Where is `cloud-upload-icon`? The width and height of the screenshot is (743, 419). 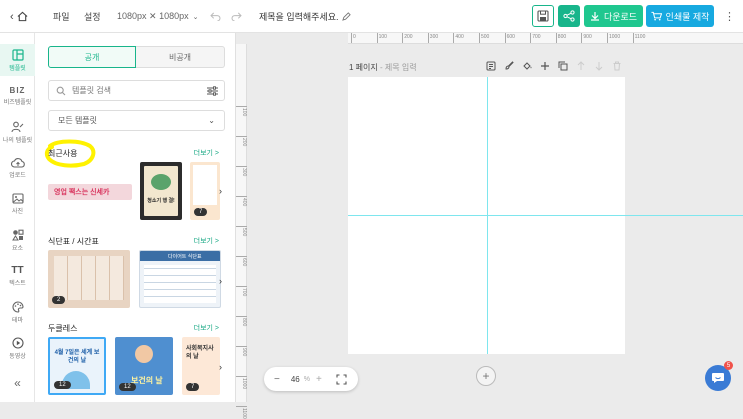 cloud-upload-icon is located at coordinates (17, 163).